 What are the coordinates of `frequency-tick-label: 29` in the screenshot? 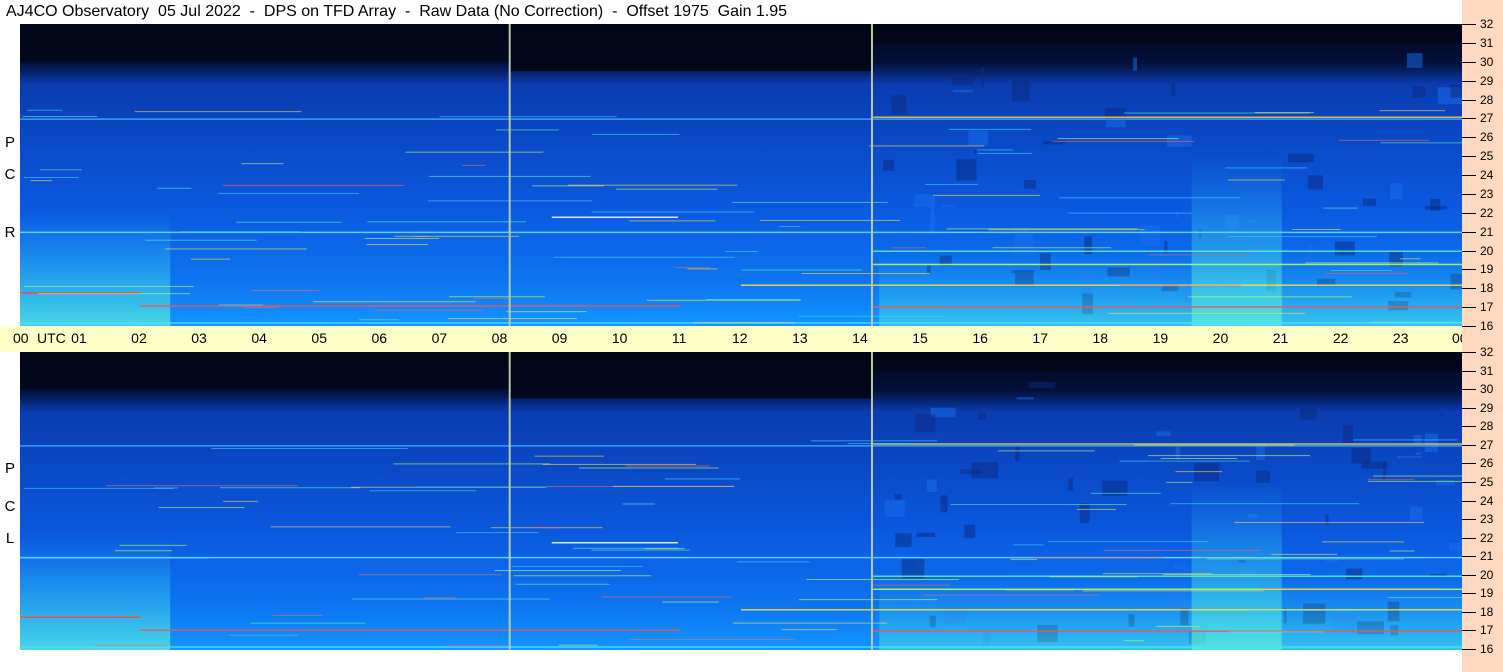 It's located at (1487, 80).